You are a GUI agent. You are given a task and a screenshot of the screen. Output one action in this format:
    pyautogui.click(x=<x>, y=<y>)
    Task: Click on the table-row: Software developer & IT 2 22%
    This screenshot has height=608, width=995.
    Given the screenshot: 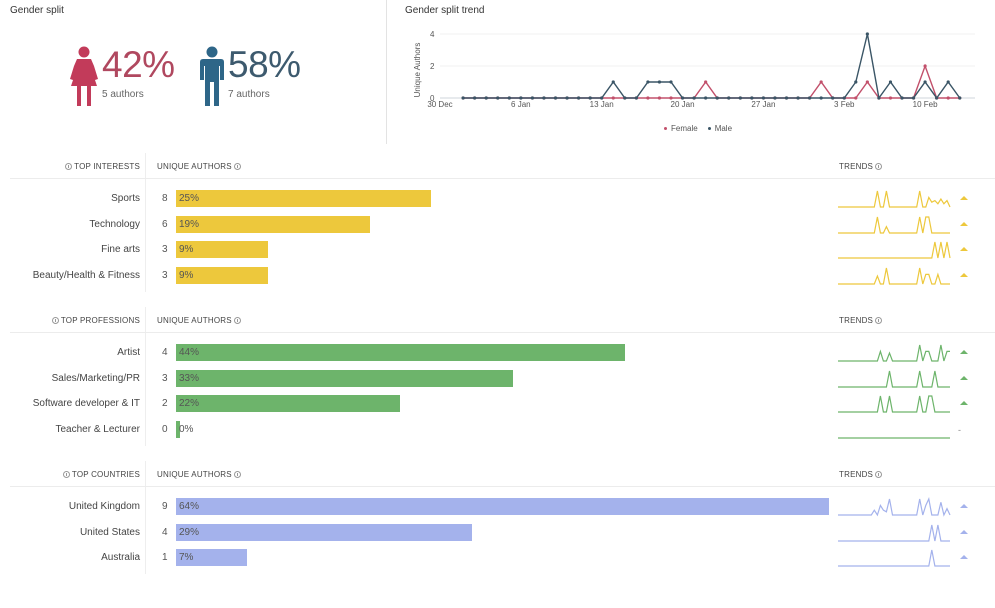 What is the action you would take?
    pyautogui.click(x=502, y=405)
    